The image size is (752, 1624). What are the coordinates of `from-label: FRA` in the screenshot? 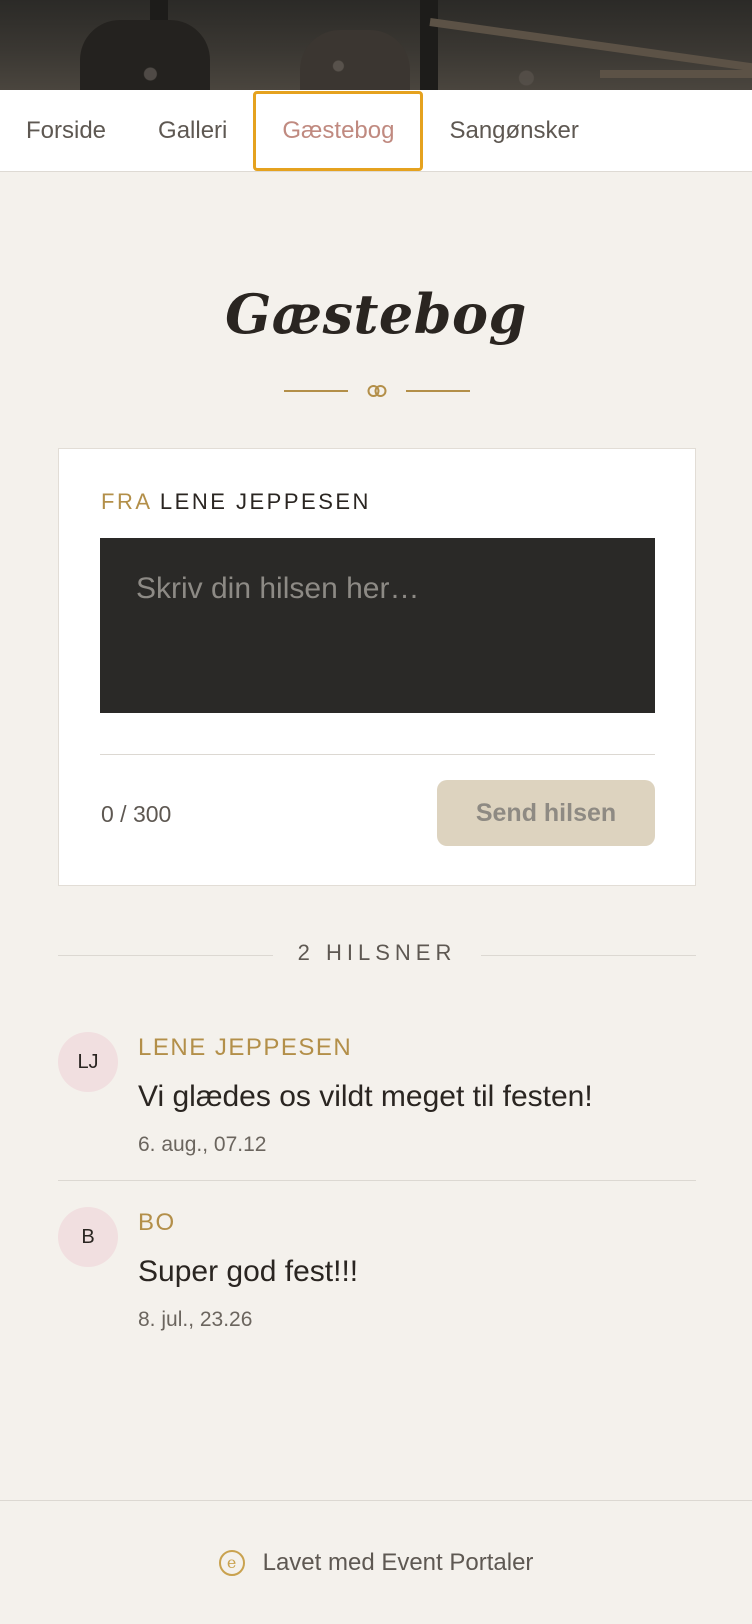 It's located at (126, 501).